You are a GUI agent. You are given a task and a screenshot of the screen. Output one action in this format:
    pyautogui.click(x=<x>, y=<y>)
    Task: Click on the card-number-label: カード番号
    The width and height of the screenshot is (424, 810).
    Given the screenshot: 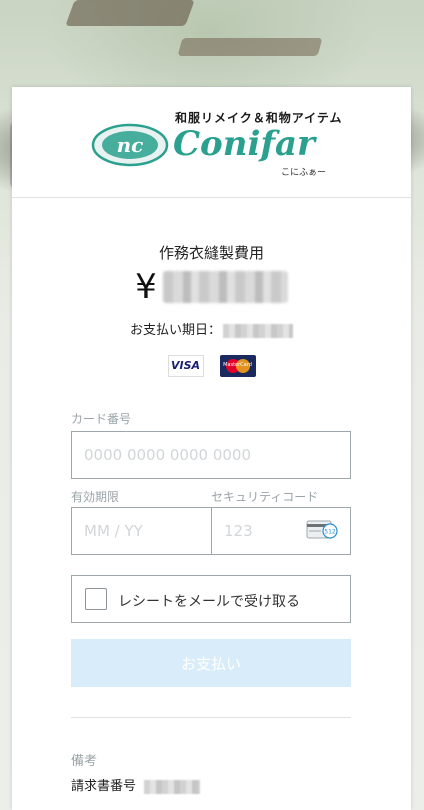 What is the action you would take?
    pyautogui.click(x=101, y=419)
    